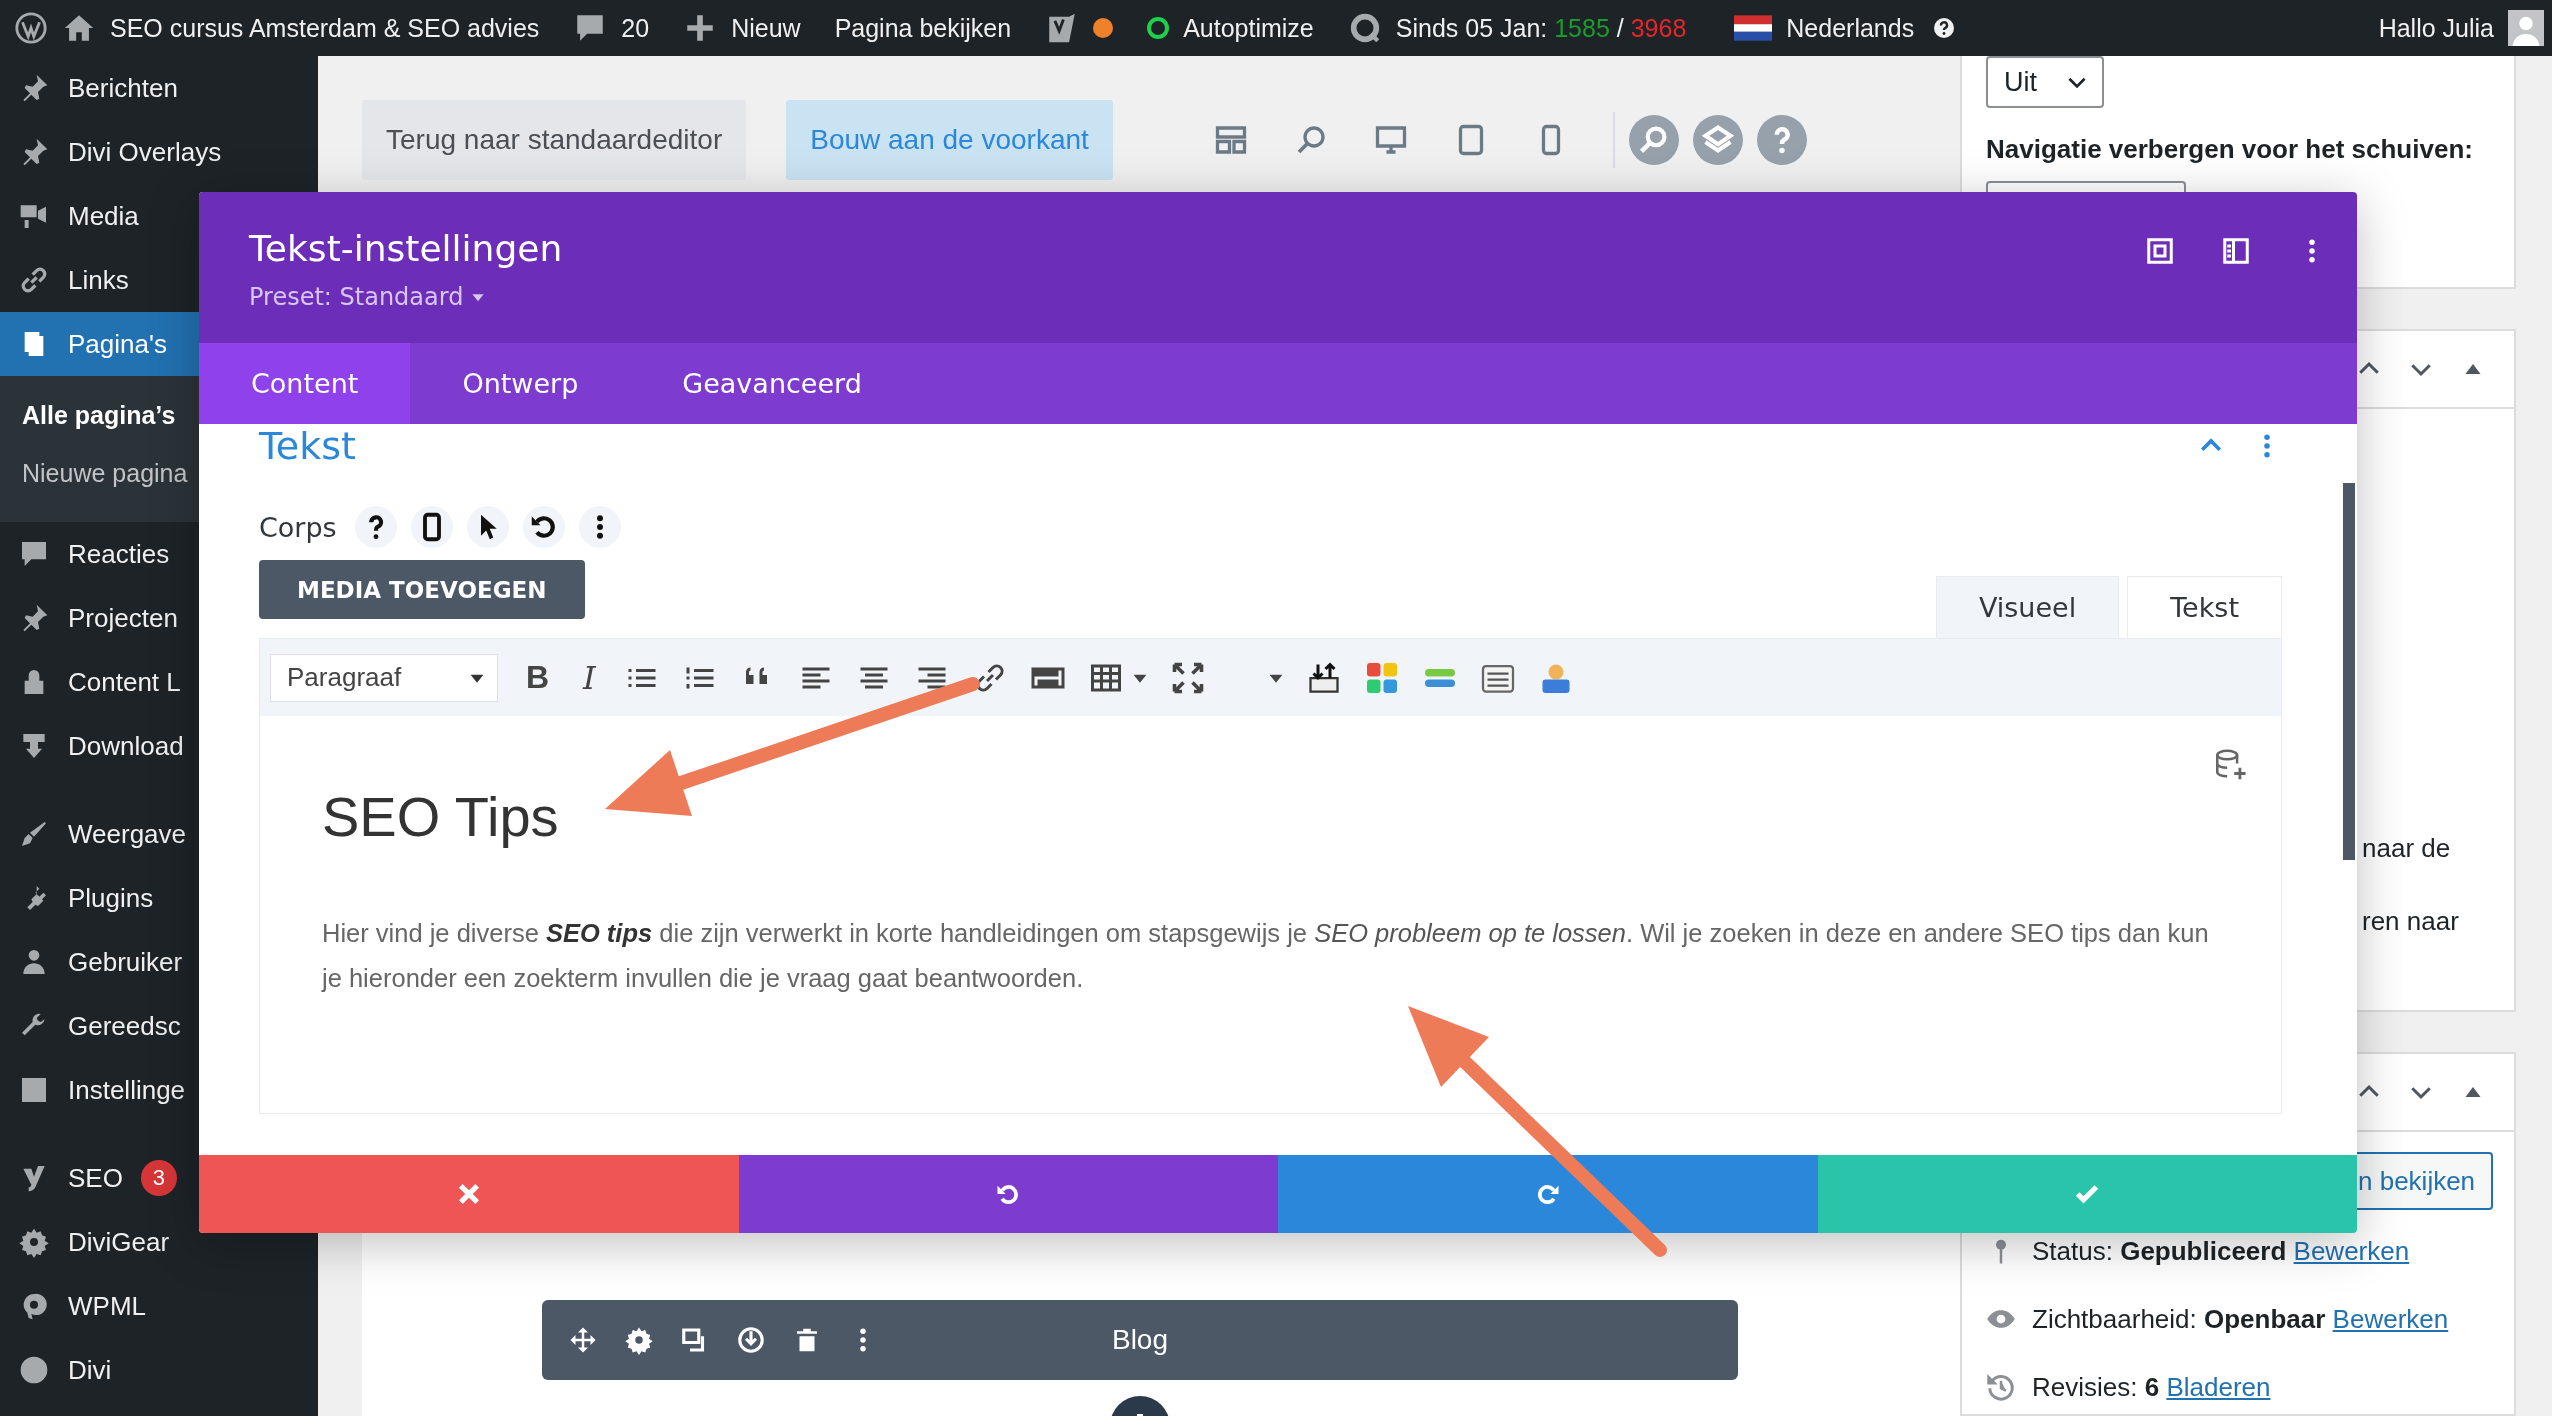  What do you see at coordinates (384, 677) in the screenshot?
I see `format-select: Paragraaf` at bounding box center [384, 677].